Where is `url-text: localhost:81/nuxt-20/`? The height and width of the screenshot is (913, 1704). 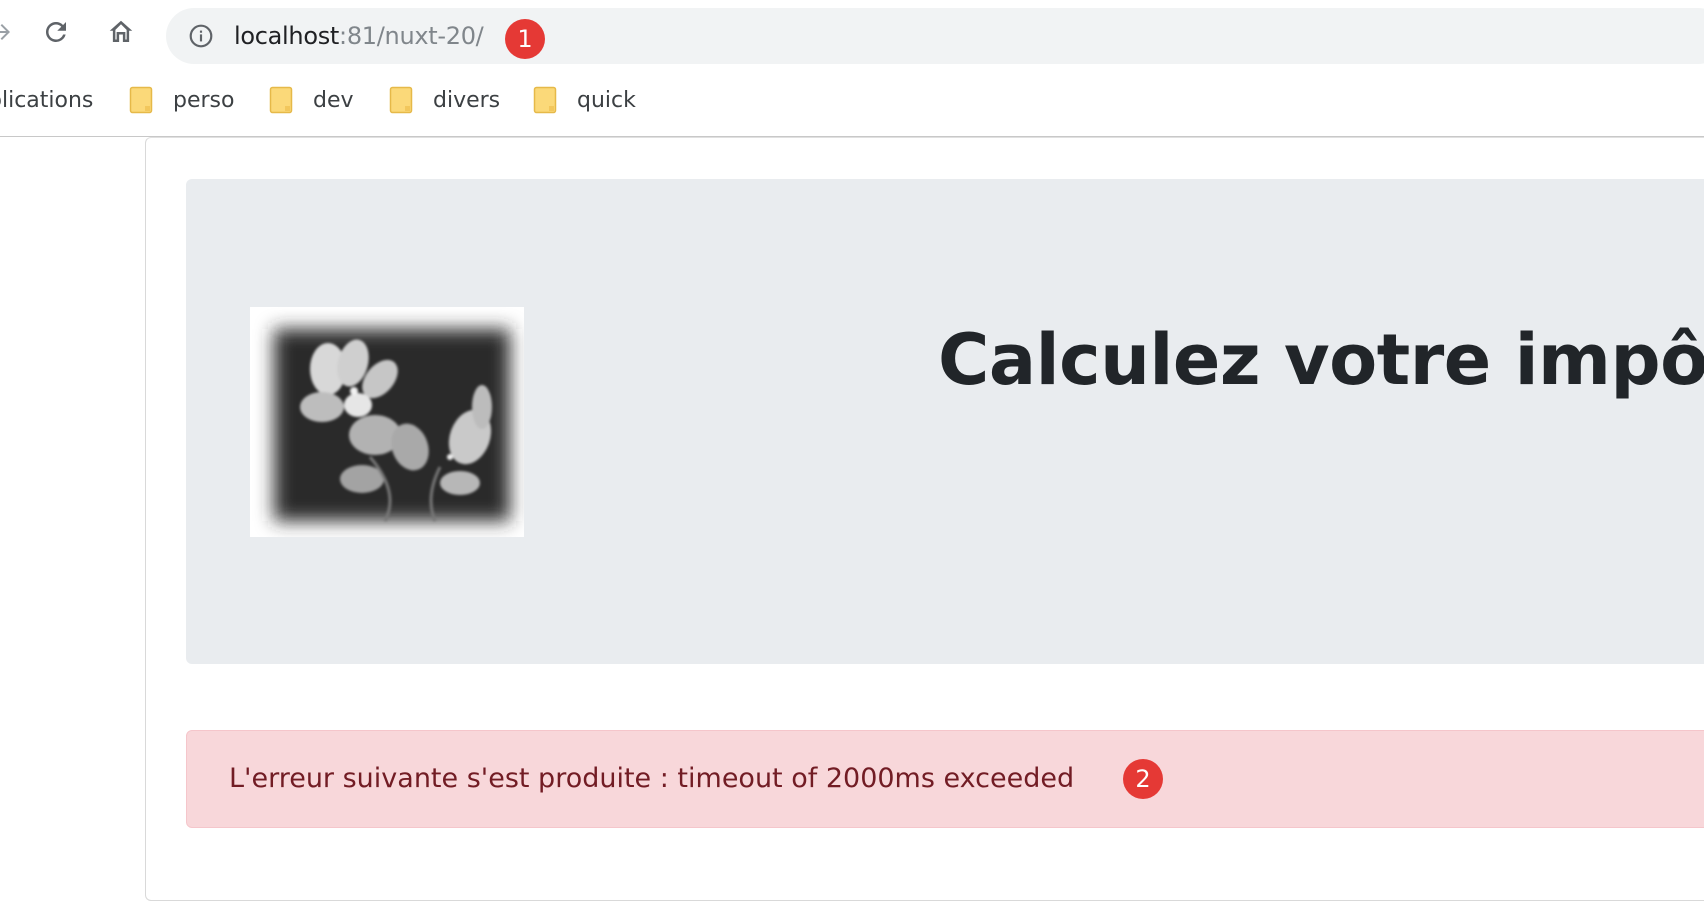 url-text: localhost:81/nuxt-20/ is located at coordinates (359, 36).